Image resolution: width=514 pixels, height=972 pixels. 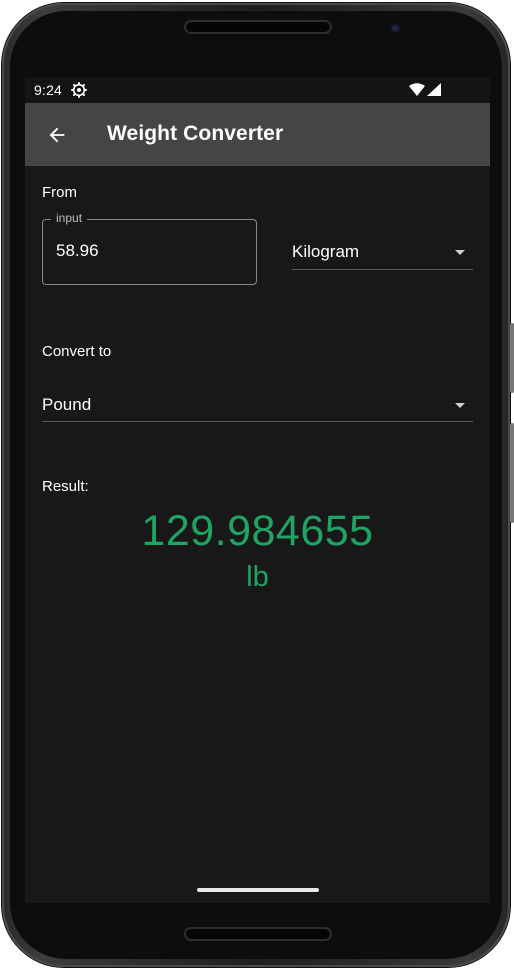 What do you see at coordinates (146, 251) in the screenshot?
I see `weight-input` at bounding box center [146, 251].